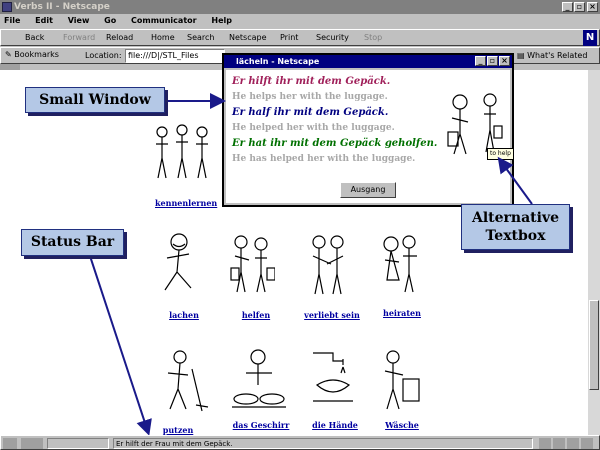  Describe the element at coordinates (545, 443) in the screenshot. I see `navigator-icon` at that location.